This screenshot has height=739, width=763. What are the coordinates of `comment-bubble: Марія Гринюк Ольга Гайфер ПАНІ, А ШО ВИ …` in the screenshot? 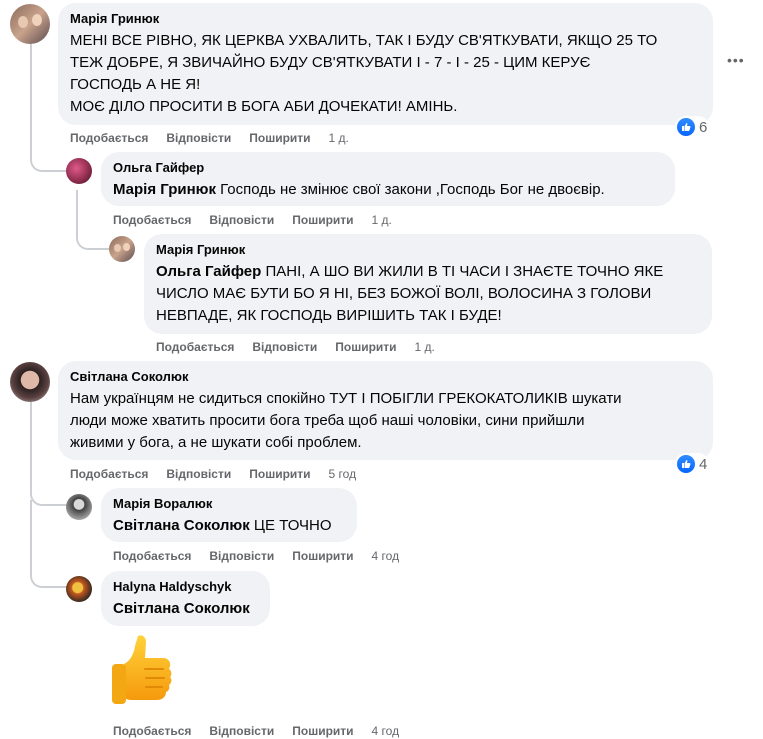 It's located at (428, 284).